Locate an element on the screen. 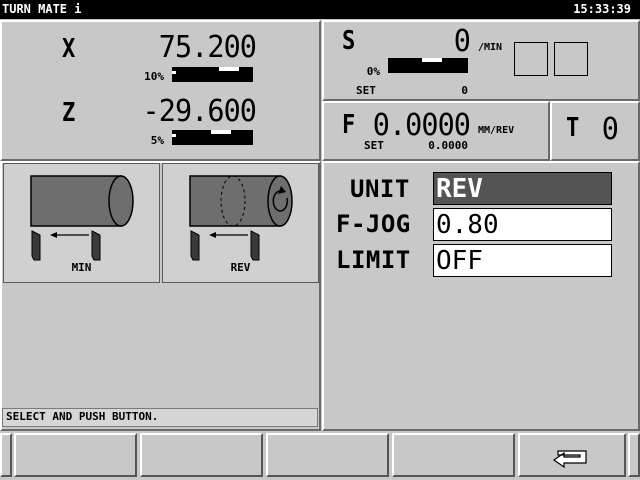  z-axis-label: Z is located at coordinates (69, 113).